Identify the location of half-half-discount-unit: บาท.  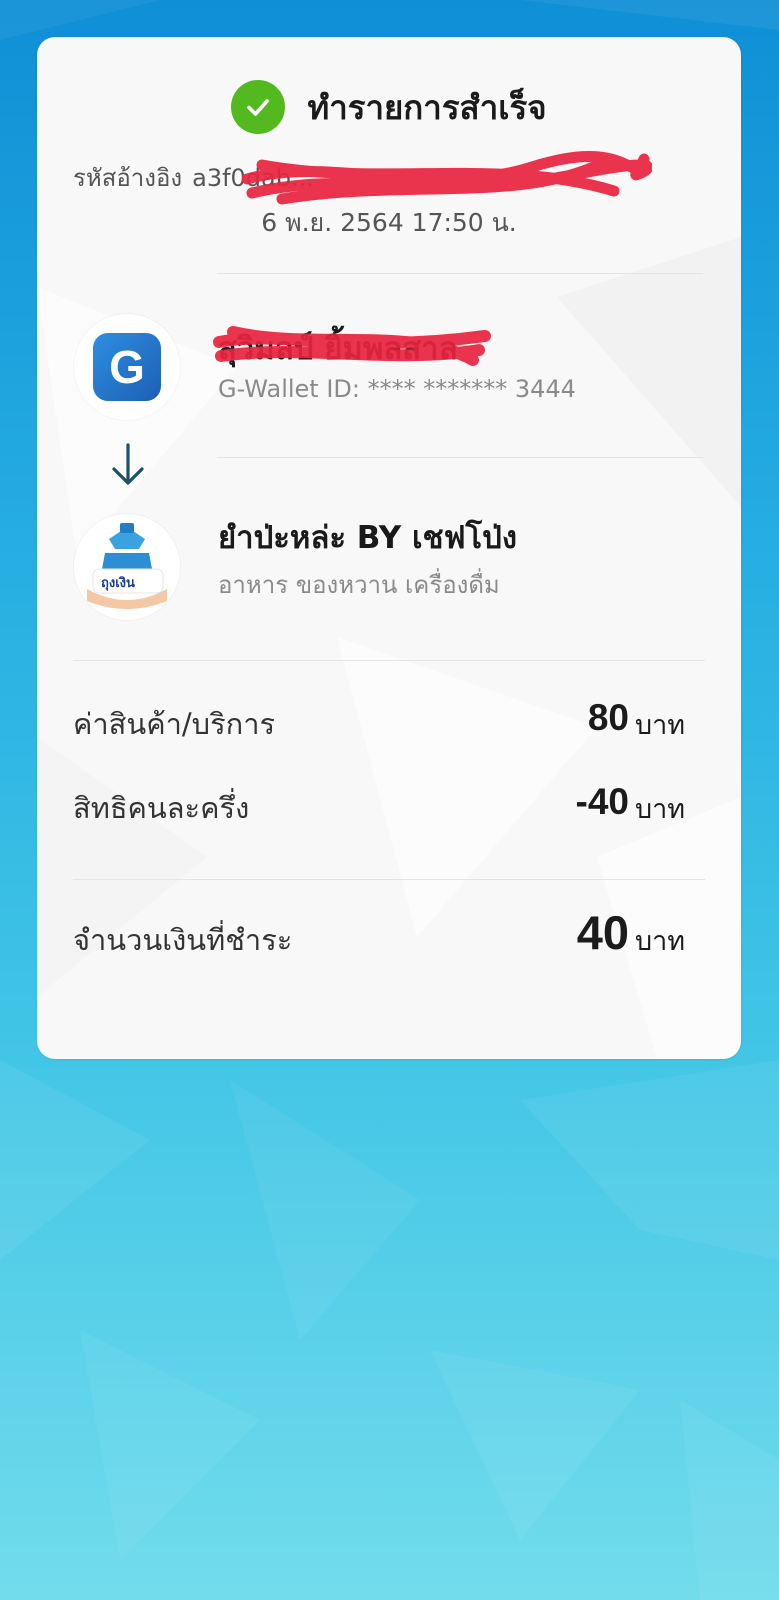
(660, 809).